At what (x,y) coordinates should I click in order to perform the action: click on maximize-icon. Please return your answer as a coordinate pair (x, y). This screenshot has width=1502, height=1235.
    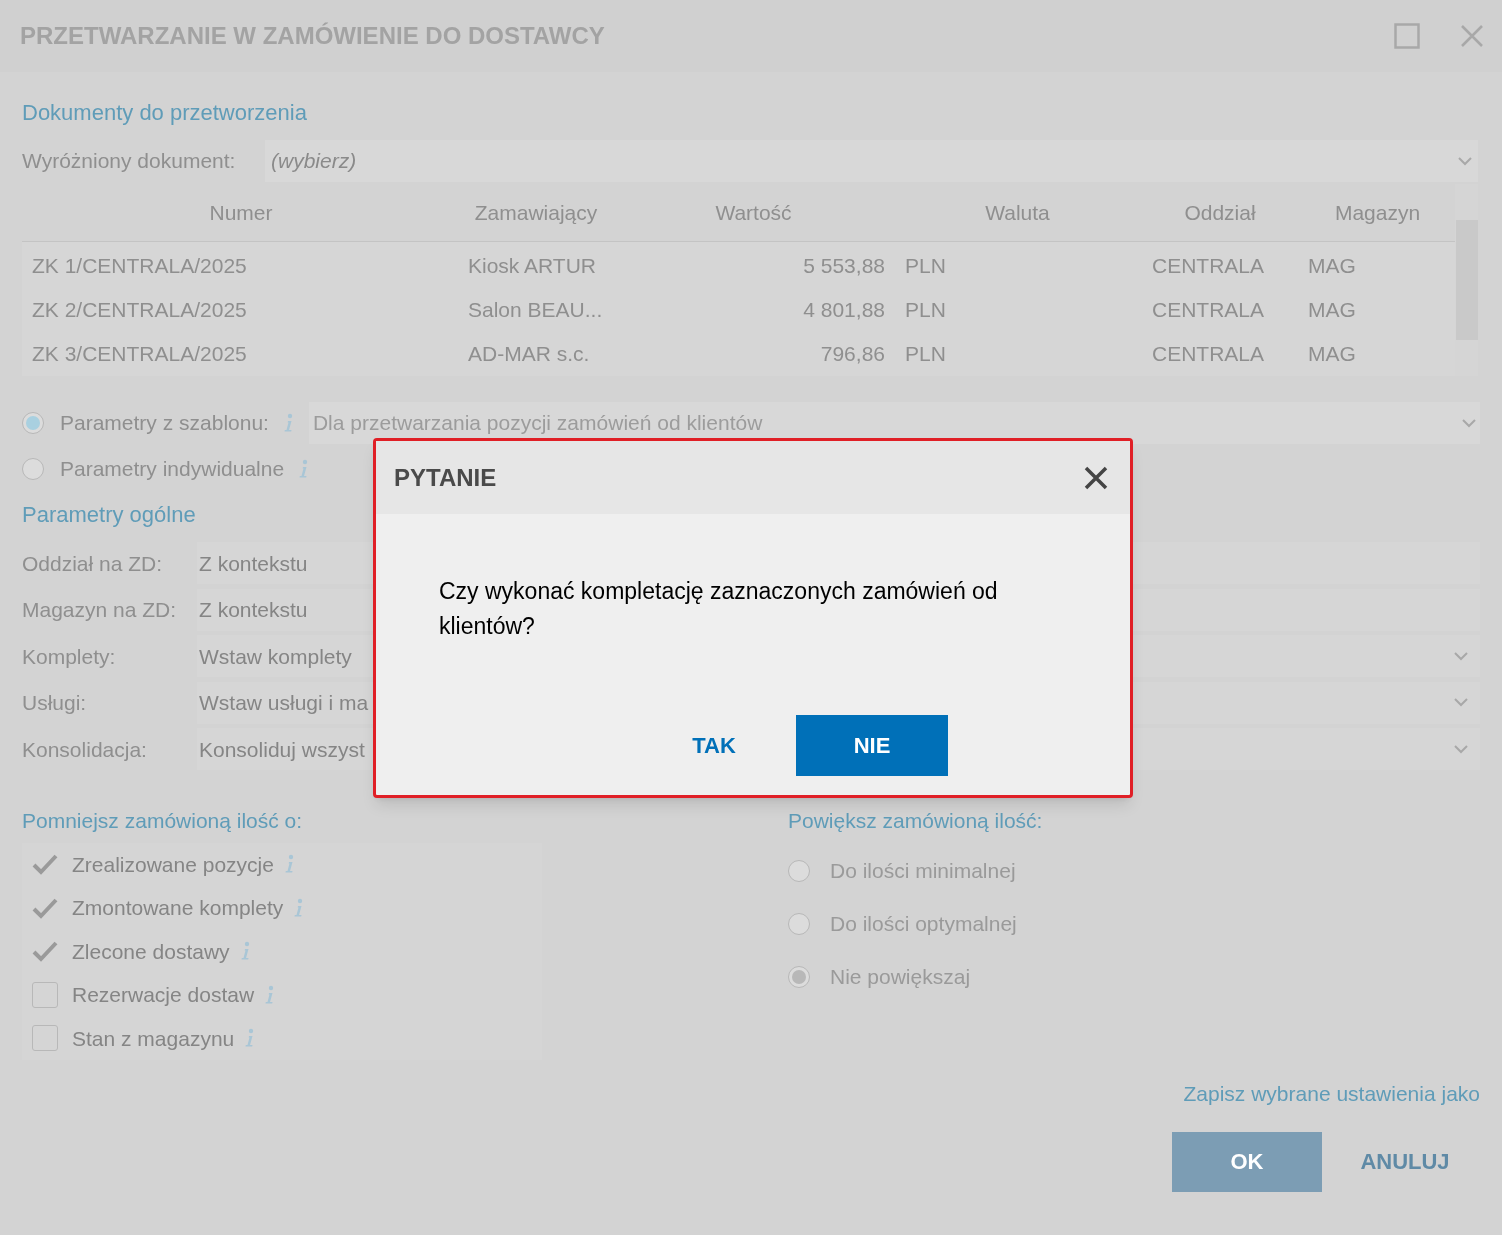
    Looking at the image, I should click on (1407, 36).